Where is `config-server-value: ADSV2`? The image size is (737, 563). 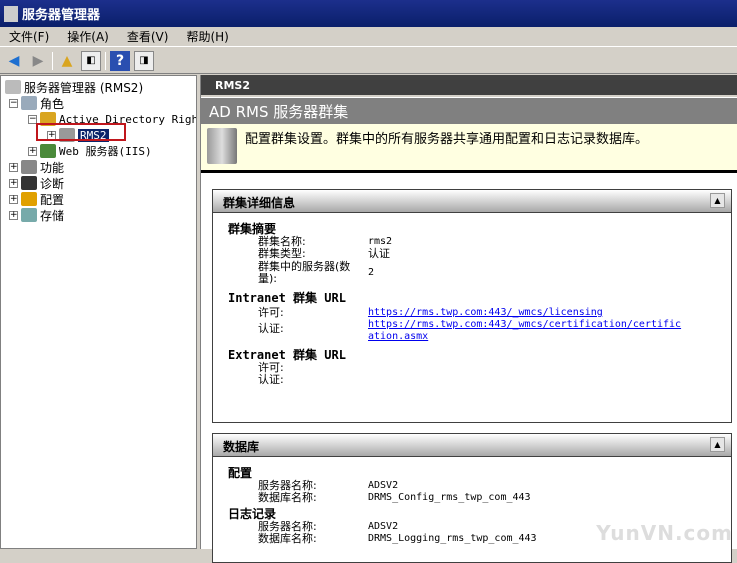 config-server-value: ADSV2 is located at coordinates (383, 485).